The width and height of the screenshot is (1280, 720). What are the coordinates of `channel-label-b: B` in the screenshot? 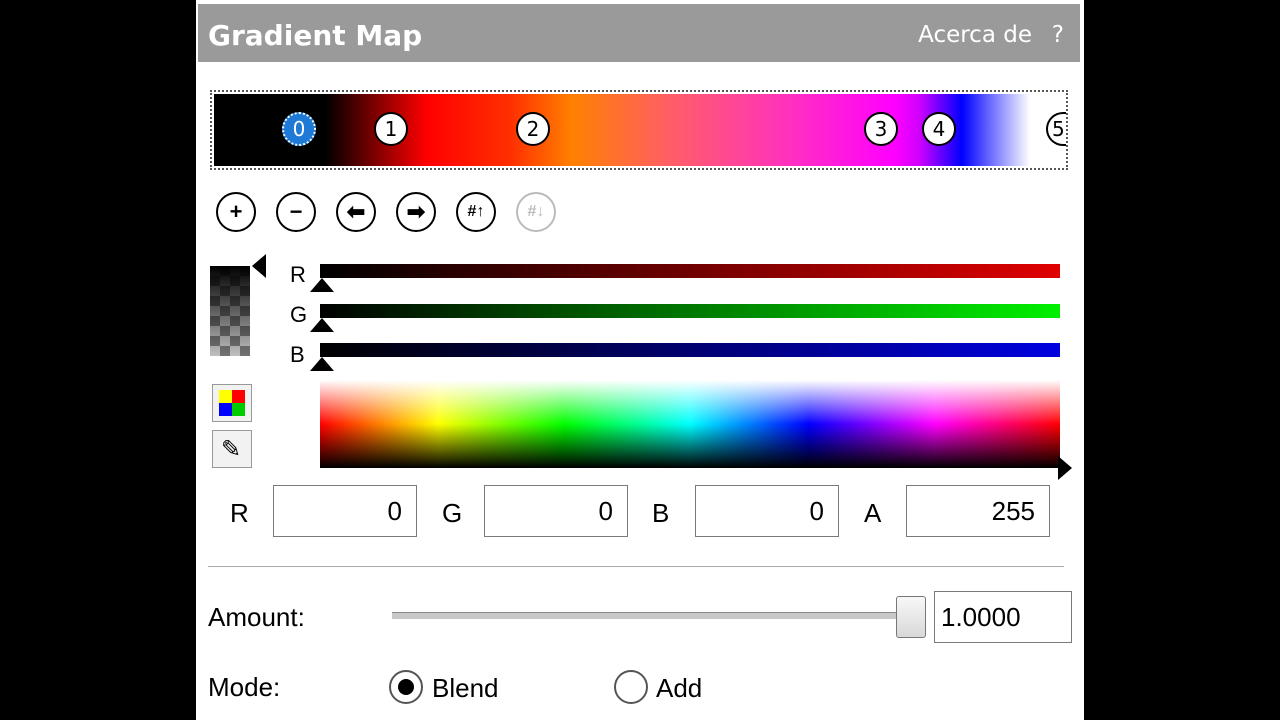 It's located at (297, 354).